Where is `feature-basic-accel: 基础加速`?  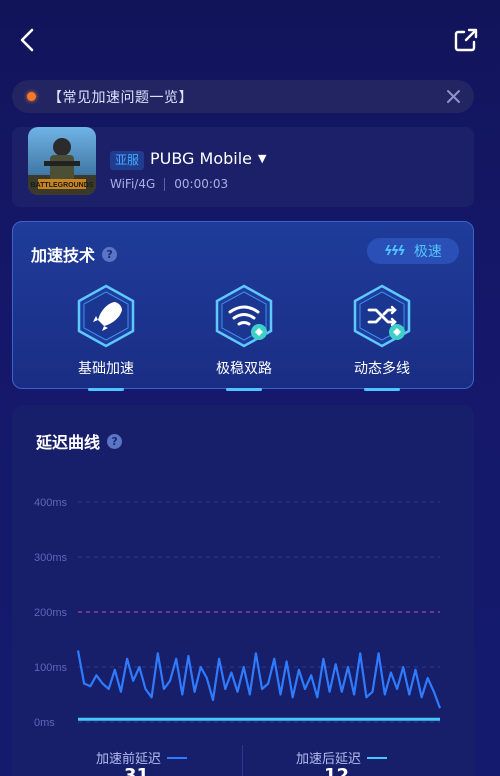 feature-basic-accel: 基础加速 is located at coordinates (106, 337).